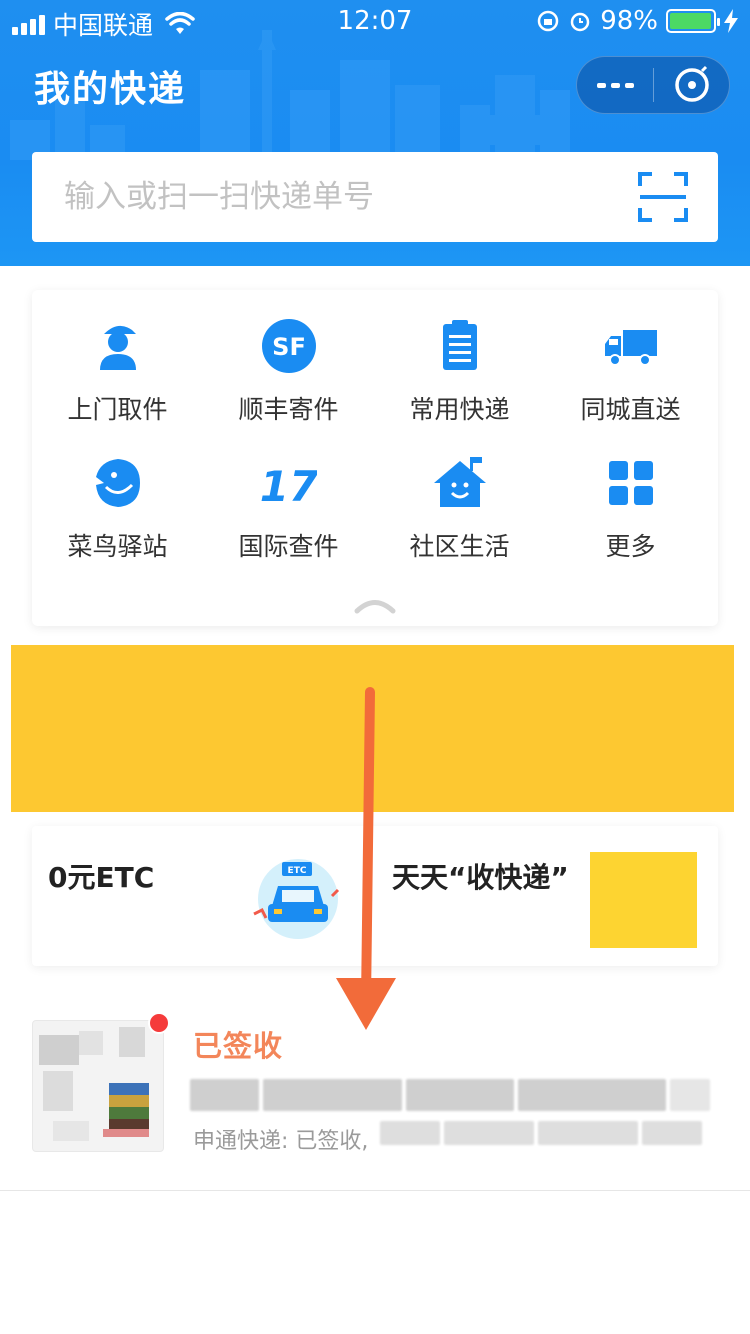  Describe the element at coordinates (450, 1095) in the screenshot. I see `redacted-parcel-title` at that location.